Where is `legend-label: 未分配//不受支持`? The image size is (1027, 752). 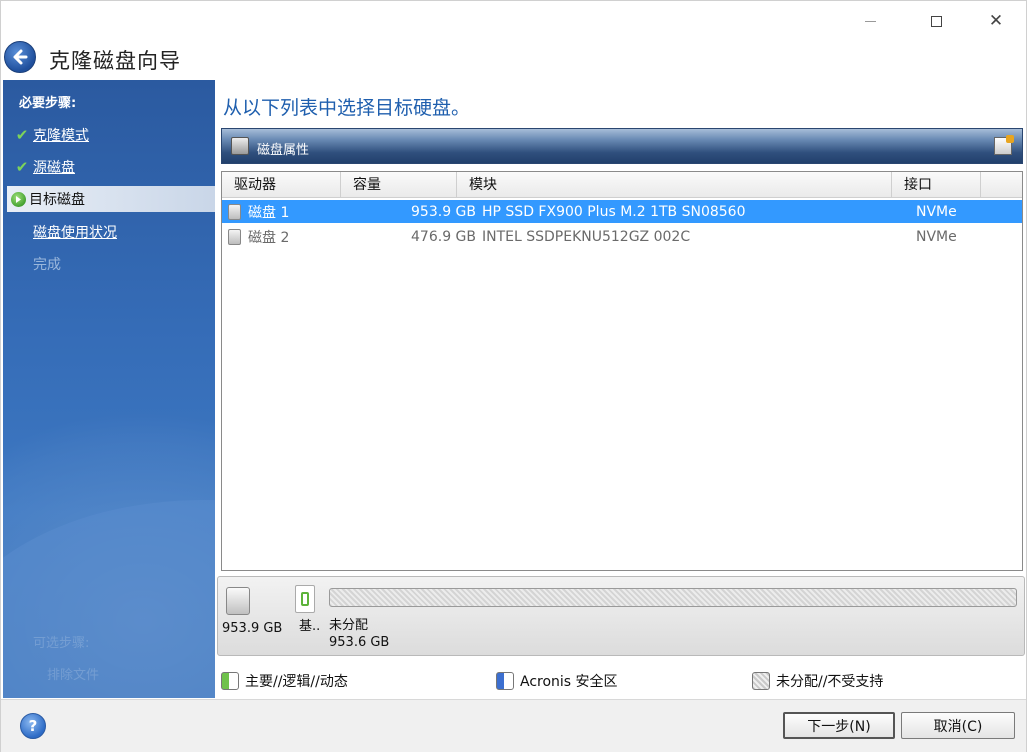
legend-label: 未分配//不受支持 is located at coordinates (830, 682).